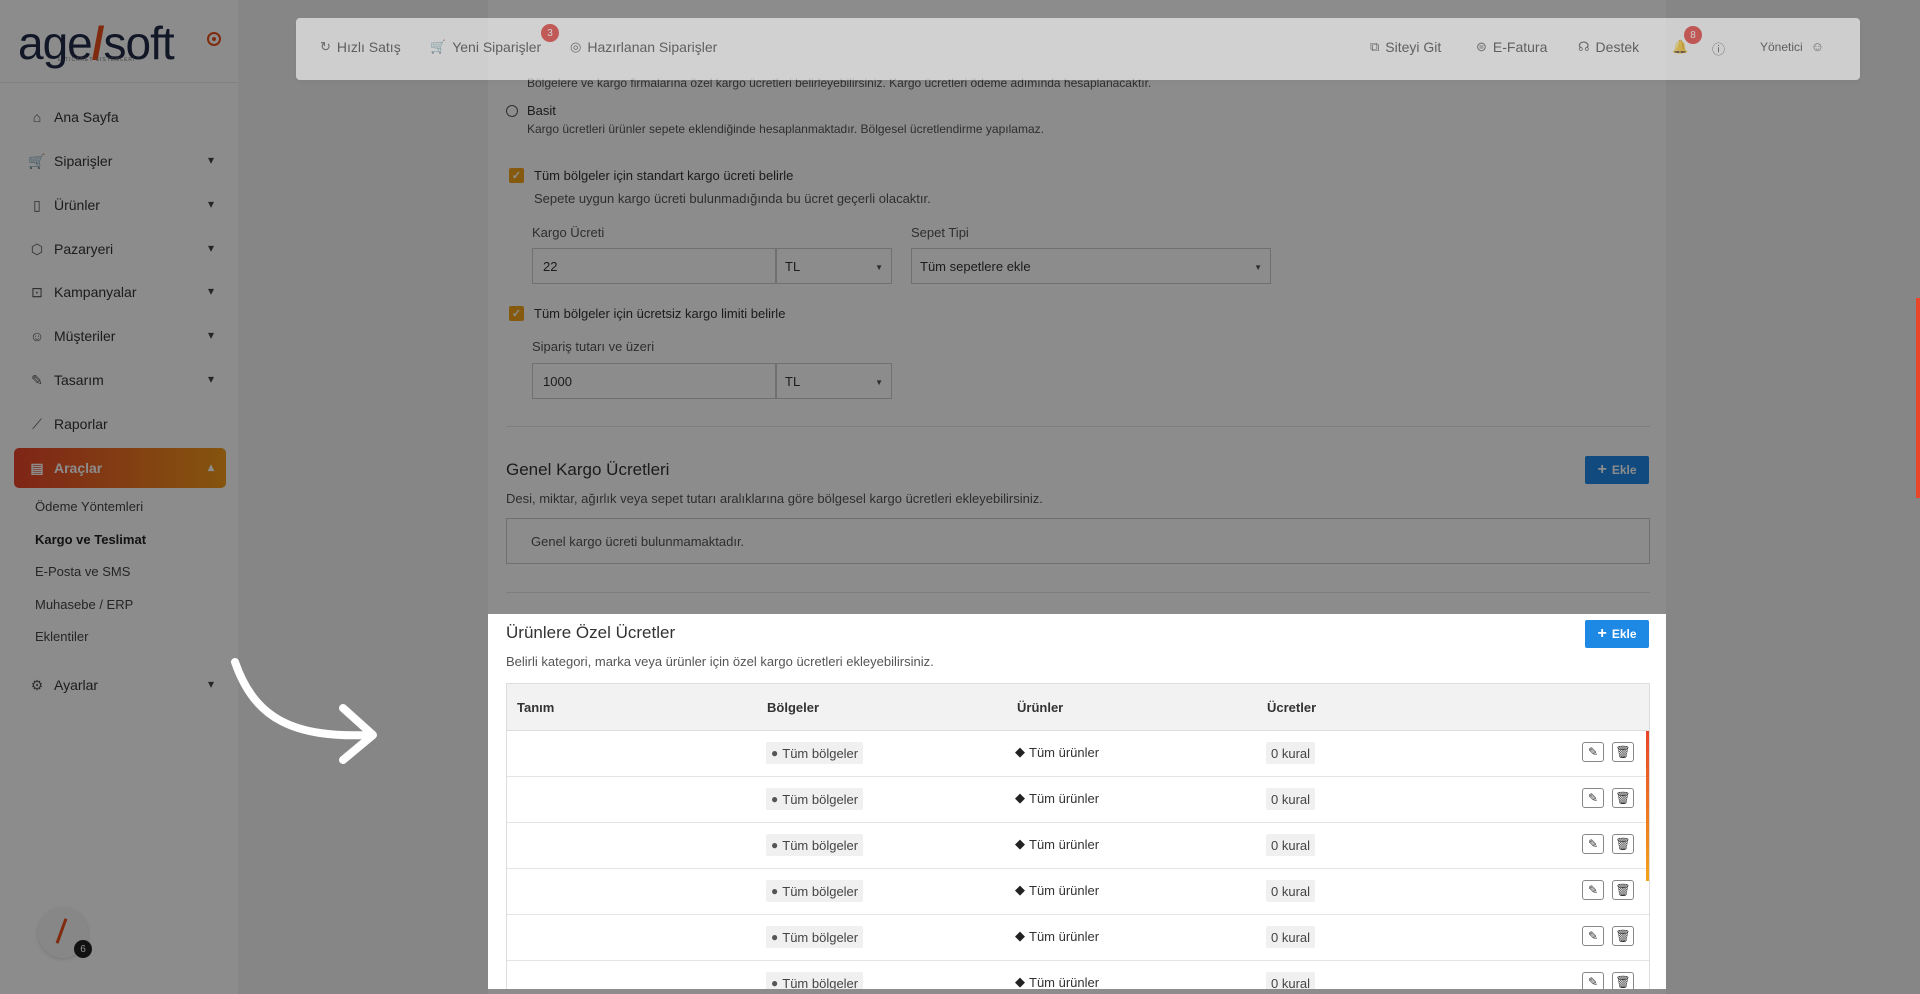 The height and width of the screenshot is (994, 1920). What do you see at coordinates (83, 949) in the screenshot?
I see `help-widget-badge: 6` at bounding box center [83, 949].